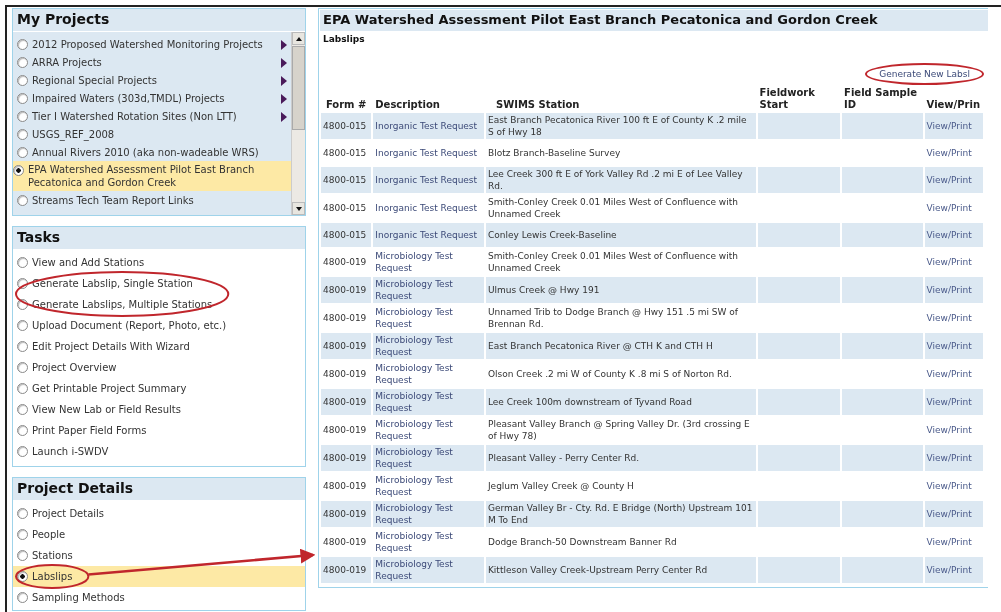  I want to click on item-label: Generate Labslip, Single Station, so click(112, 283).